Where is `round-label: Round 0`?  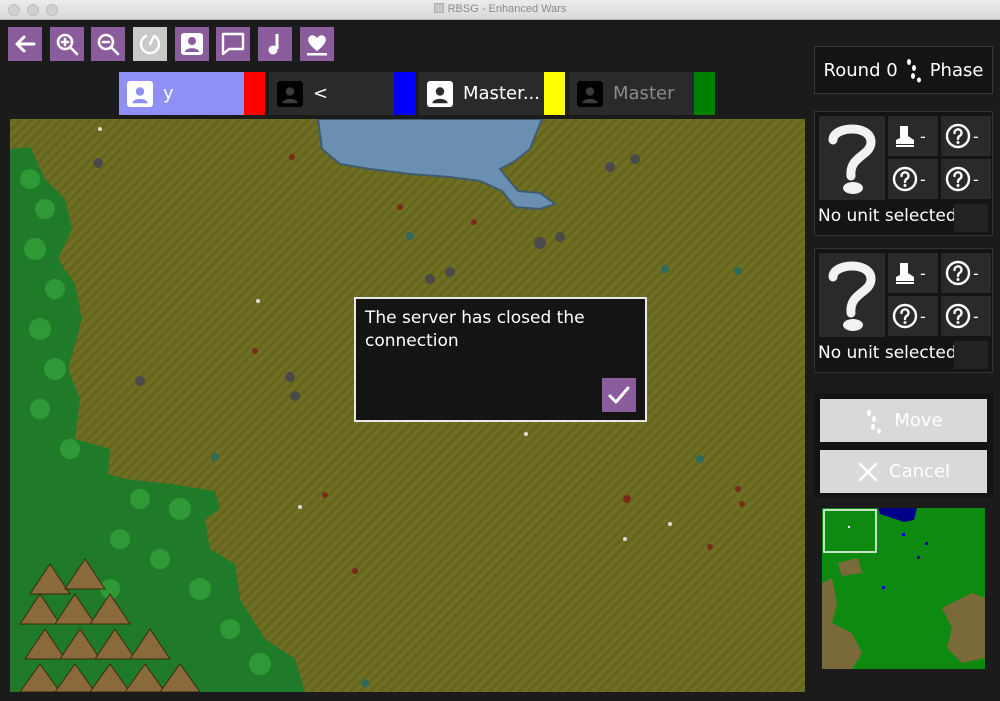 round-label: Round 0 is located at coordinates (860, 70).